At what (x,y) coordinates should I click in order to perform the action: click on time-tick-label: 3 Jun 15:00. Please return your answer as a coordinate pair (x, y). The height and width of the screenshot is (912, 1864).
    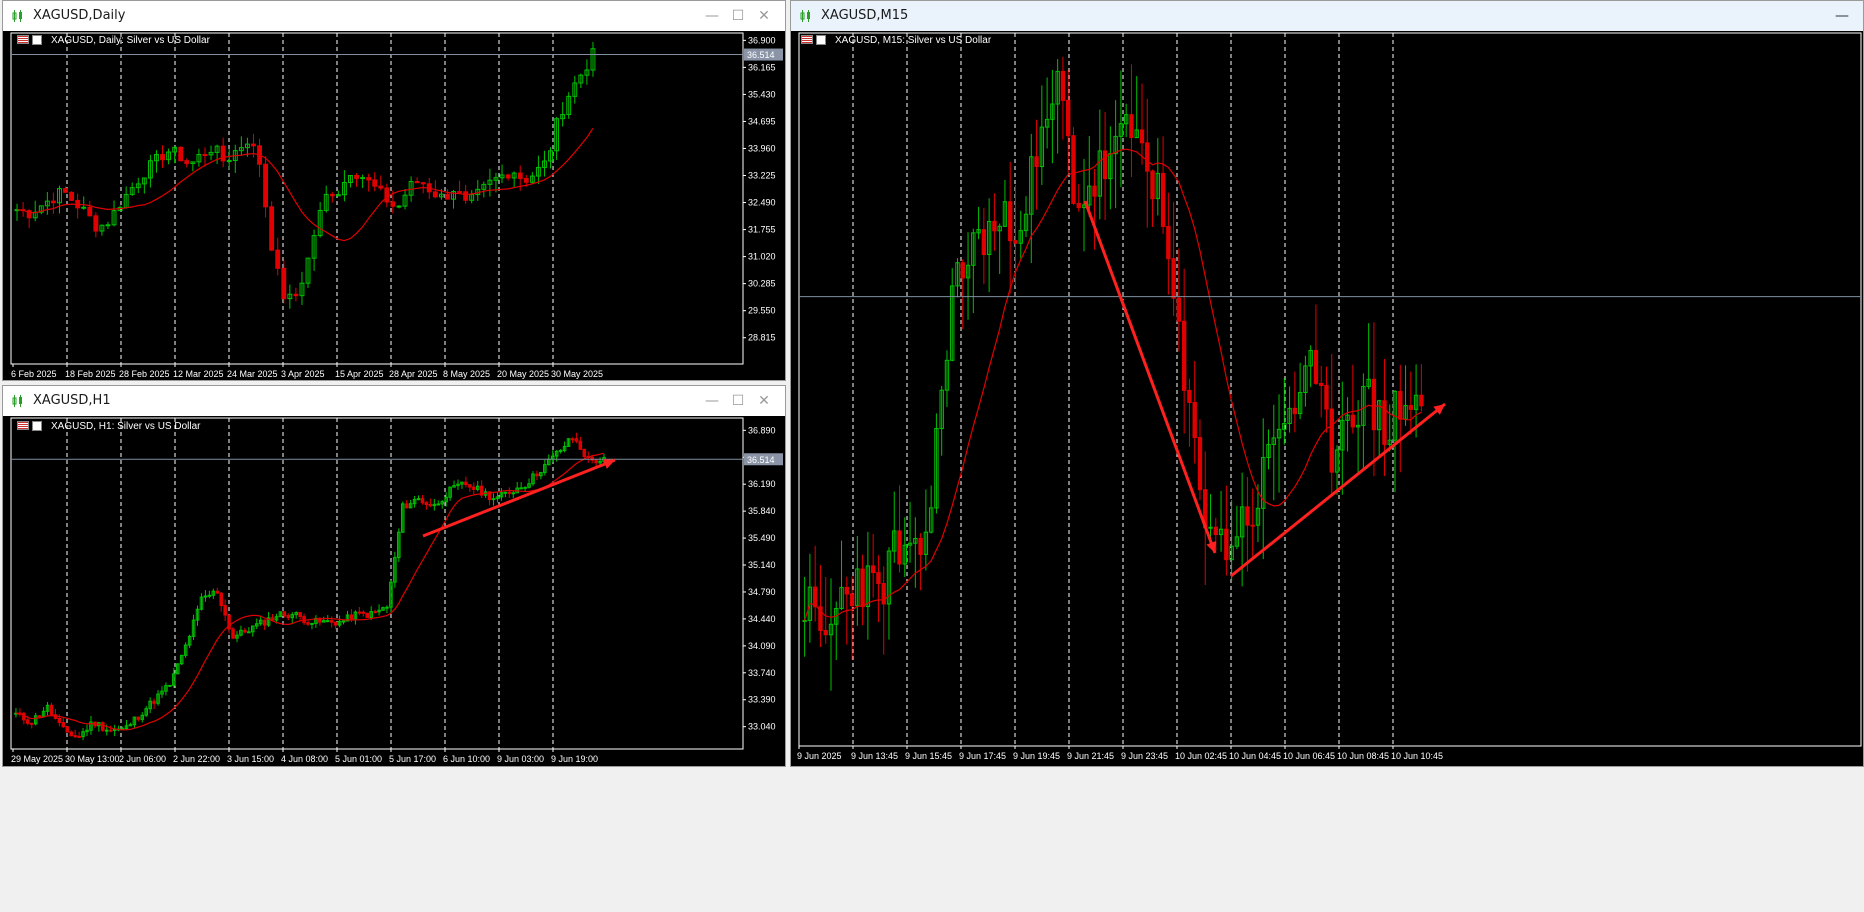
    Looking at the image, I should click on (250, 759).